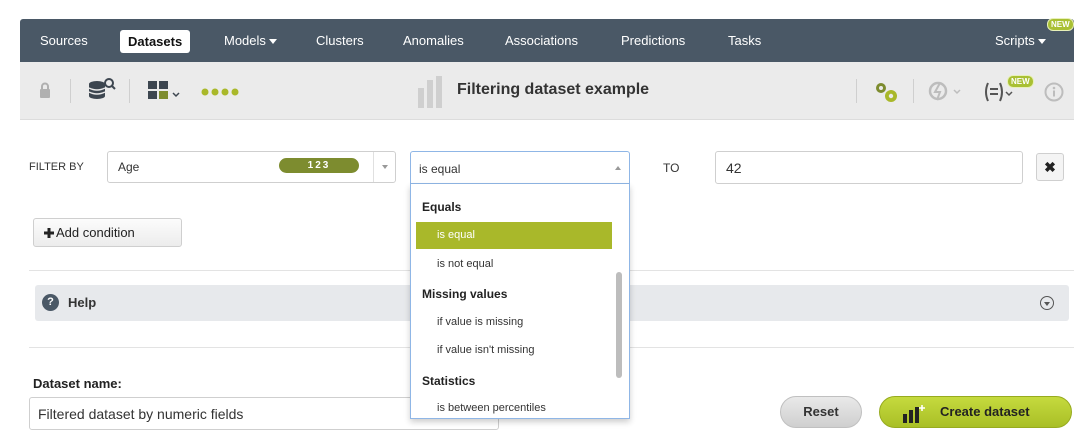  Describe the element at coordinates (77, 383) in the screenshot. I see `dataset-name-label: Dataset name:` at that location.